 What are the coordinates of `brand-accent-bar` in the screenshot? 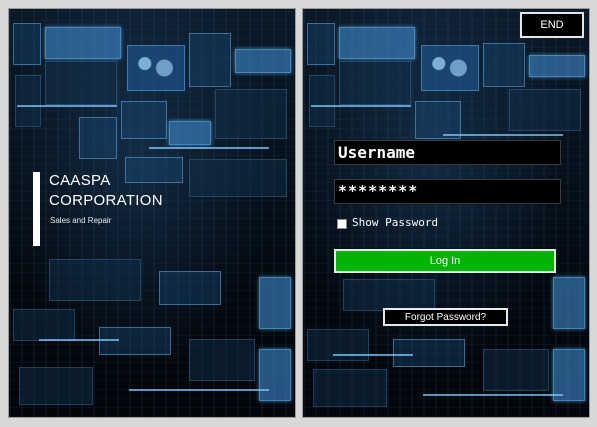 It's located at (36, 209).